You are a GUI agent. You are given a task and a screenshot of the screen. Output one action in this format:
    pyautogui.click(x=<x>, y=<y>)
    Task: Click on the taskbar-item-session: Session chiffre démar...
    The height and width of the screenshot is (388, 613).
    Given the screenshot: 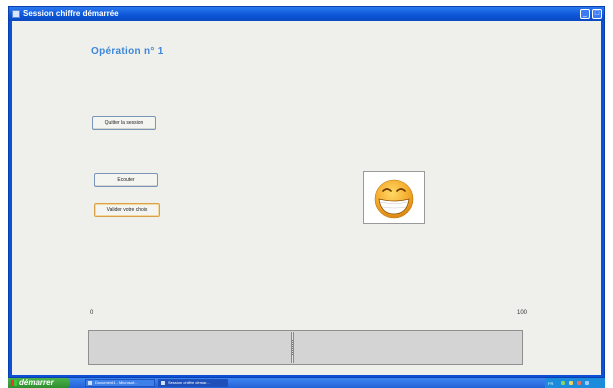 What is the action you would take?
    pyautogui.click(x=193, y=383)
    